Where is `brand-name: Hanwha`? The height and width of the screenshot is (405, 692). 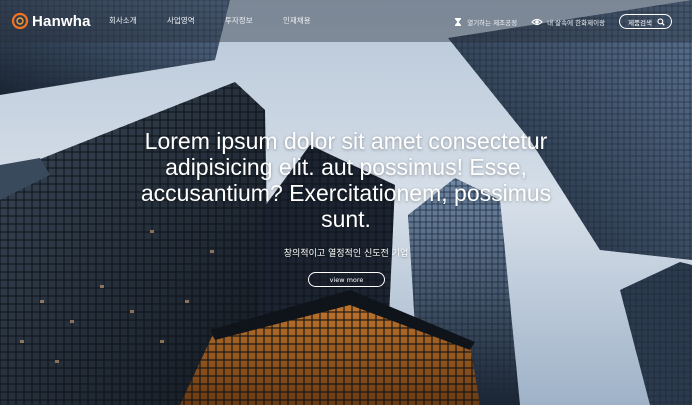 brand-name: Hanwha is located at coordinates (61, 21).